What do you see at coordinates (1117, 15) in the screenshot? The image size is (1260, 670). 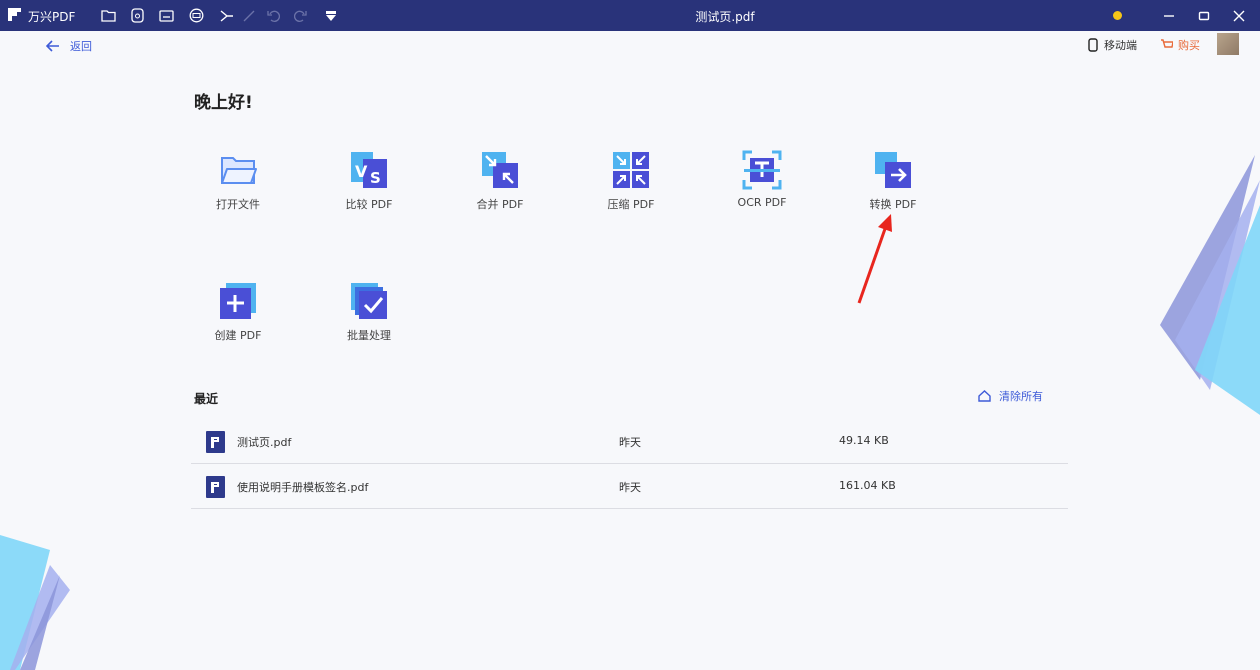 I see `notification-dot-icon` at bounding box center [1117, 15].